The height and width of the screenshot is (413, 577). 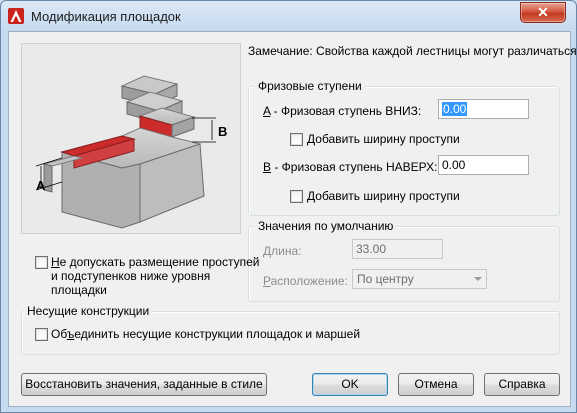 What do you see at coordinates (144, 384) in the screenshot?
I see `restore-defaults-button: Восстановить значения, заданные в стиле` at bounding box center [144, 384].